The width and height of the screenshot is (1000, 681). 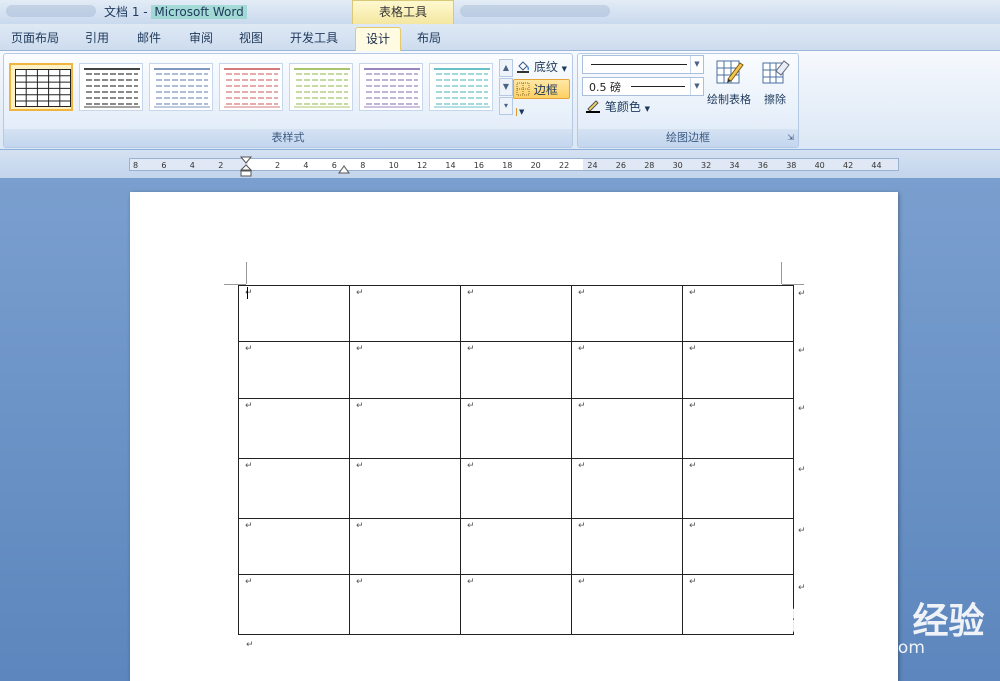 I want to click on borders-button: 边框 ▼, so click(x=541, y=97).